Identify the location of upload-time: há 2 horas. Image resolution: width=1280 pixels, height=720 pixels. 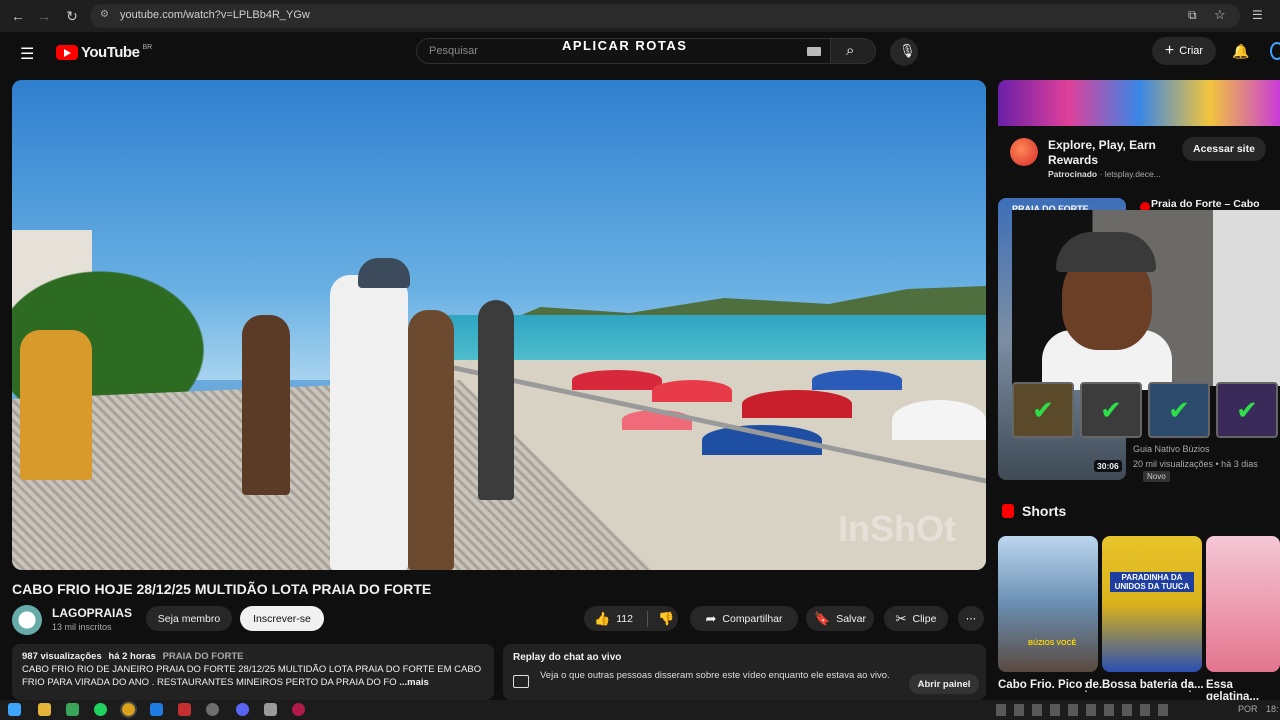
(132, 656).